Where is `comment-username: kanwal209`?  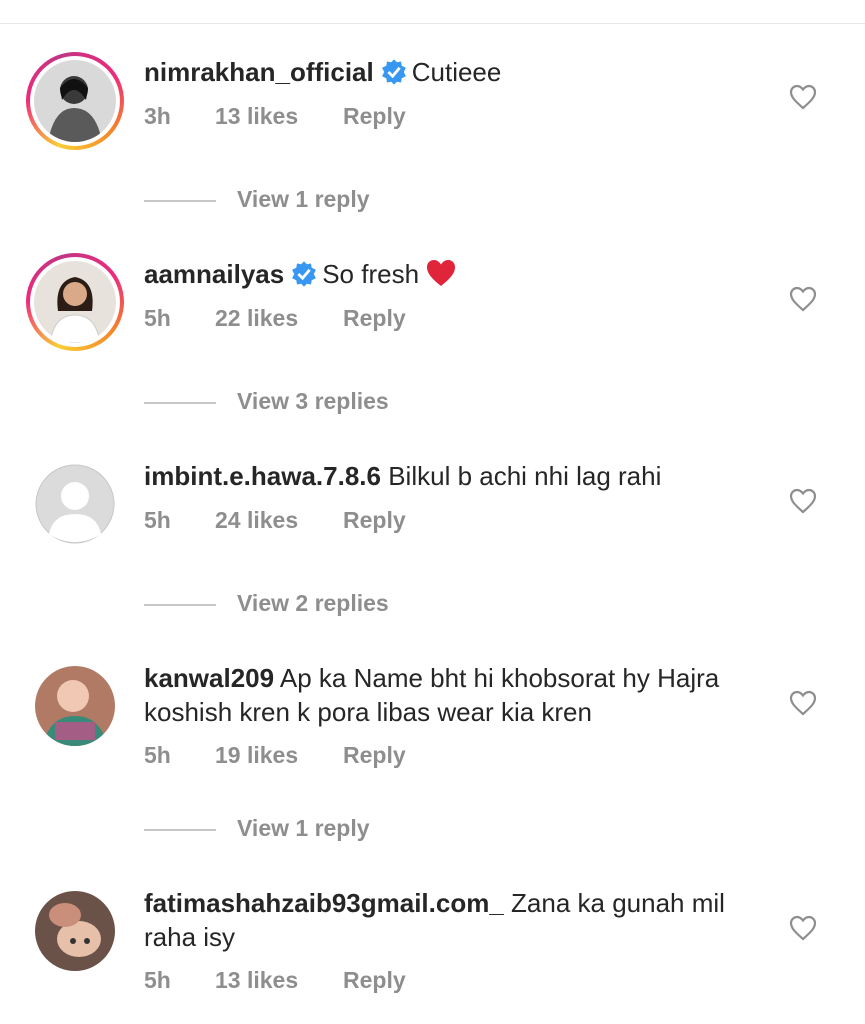 comment-username: kanwal209 is located at coordinates (209, 678).